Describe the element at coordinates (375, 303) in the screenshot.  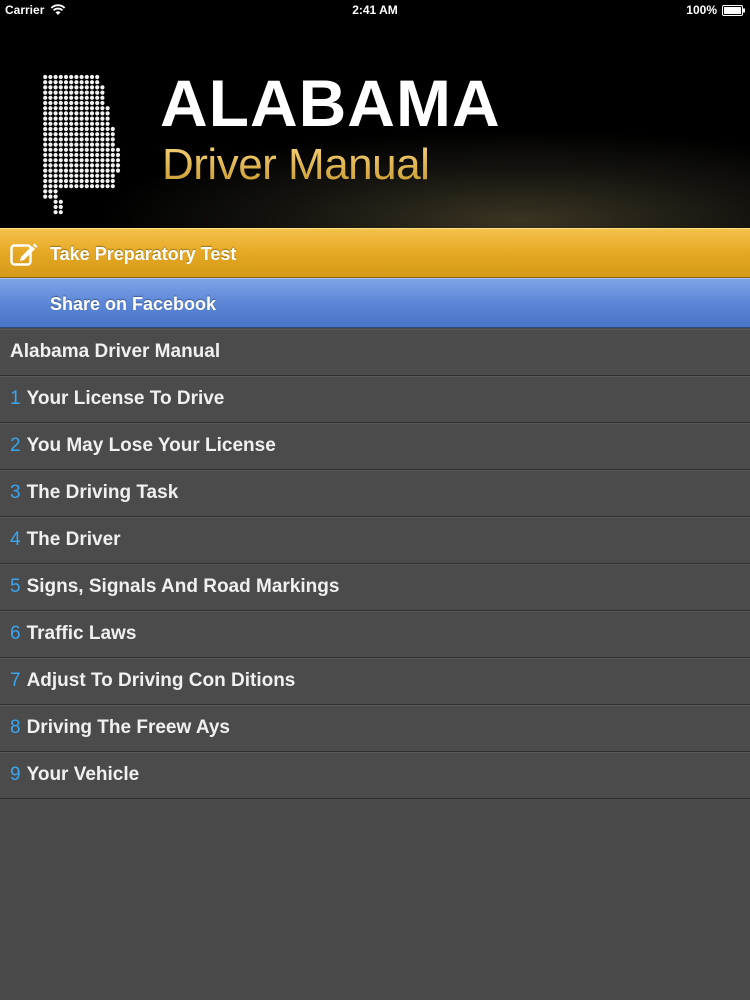
I see `share-on-facebook-button: Share on Facebook` at that location.